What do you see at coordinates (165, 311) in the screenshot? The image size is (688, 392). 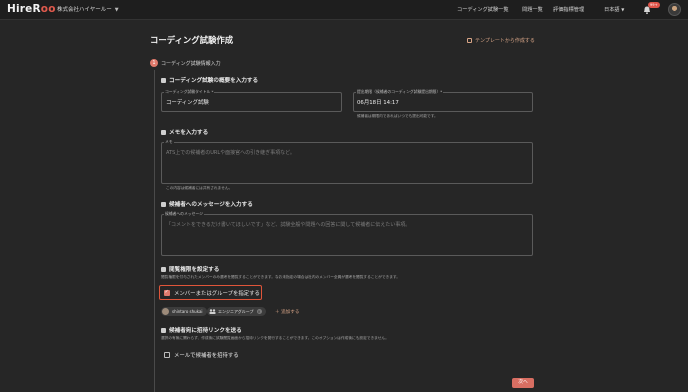 I see `avatar` at bounding box center [165, 311].